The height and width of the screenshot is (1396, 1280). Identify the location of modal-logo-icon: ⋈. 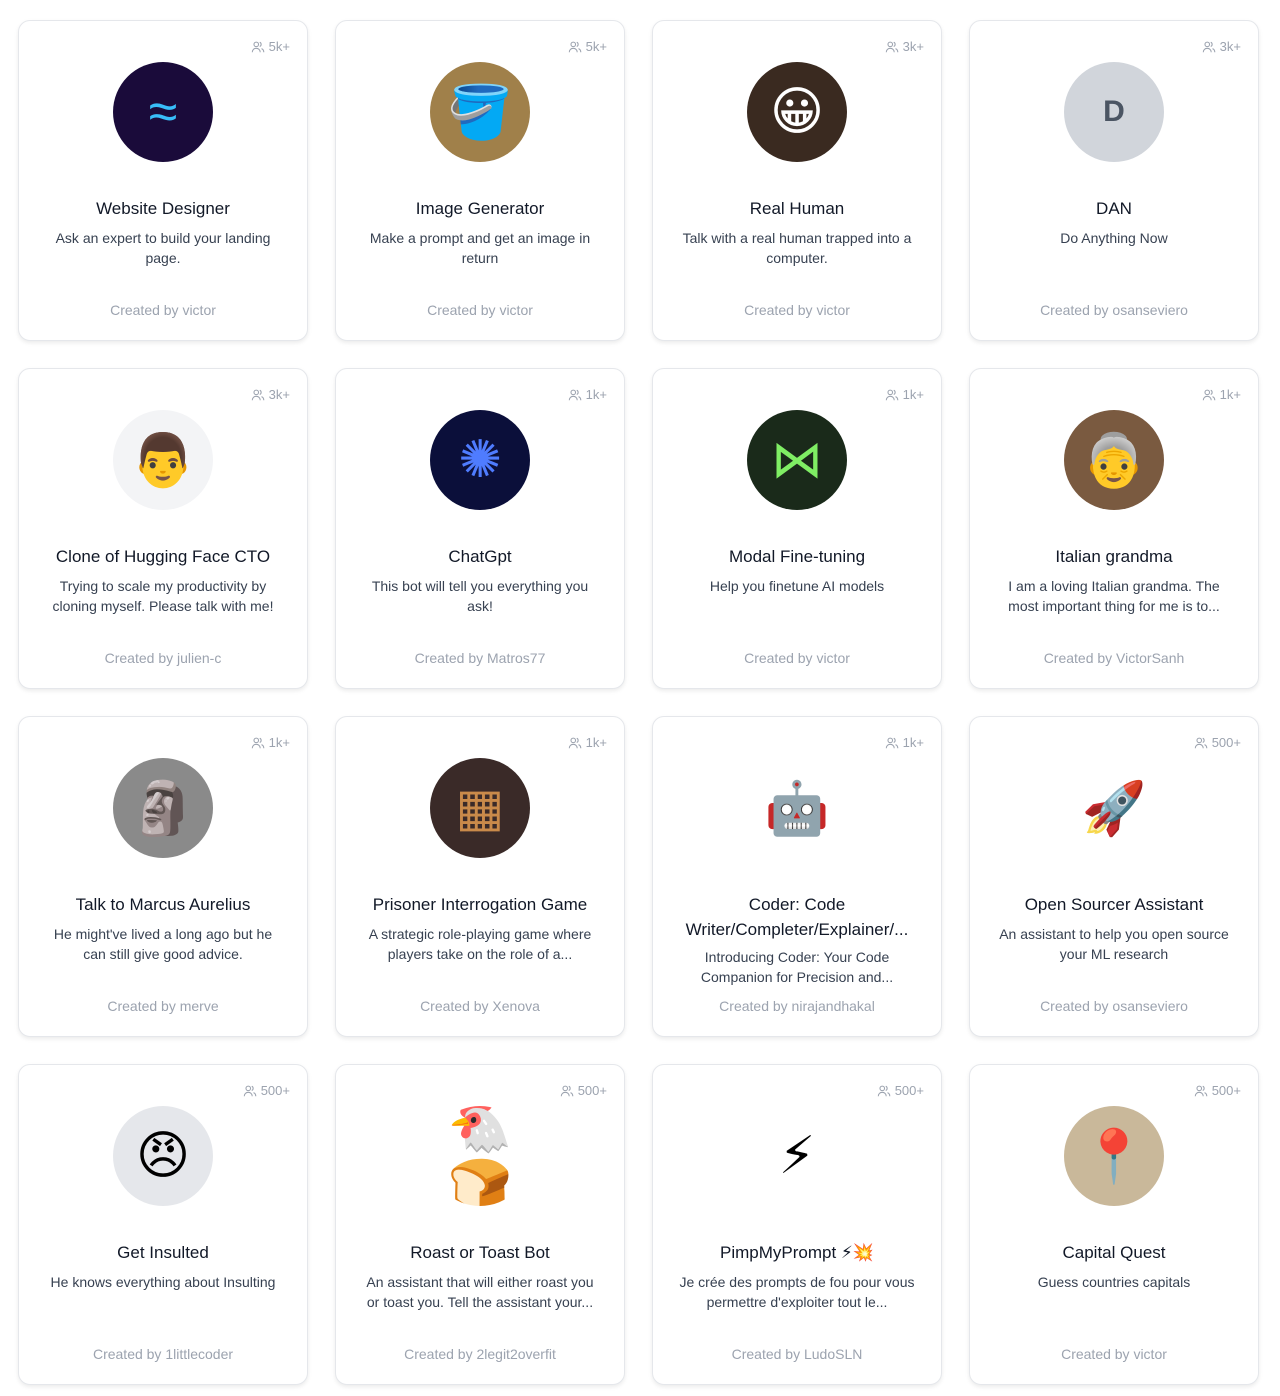
(797, 460).